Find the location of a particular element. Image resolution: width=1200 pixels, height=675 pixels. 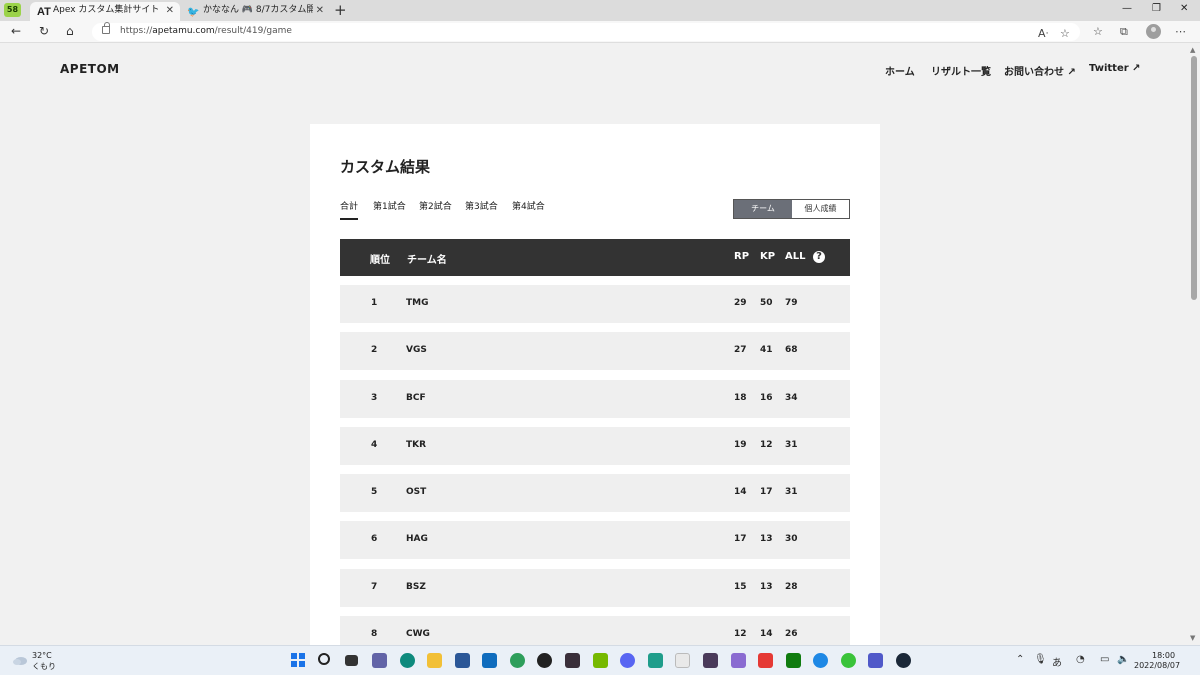

page-title: カスタム結果 is located at coordinates (385, 167).